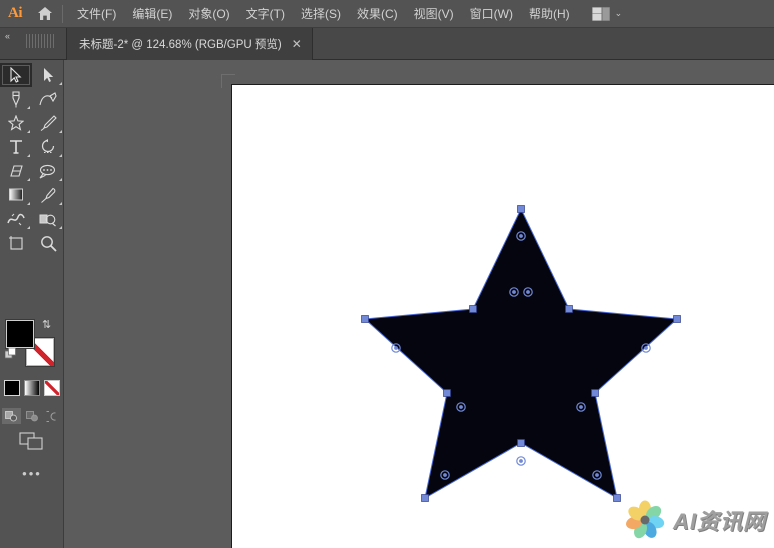  I want to click on zoom-tool, so click(48, 243).